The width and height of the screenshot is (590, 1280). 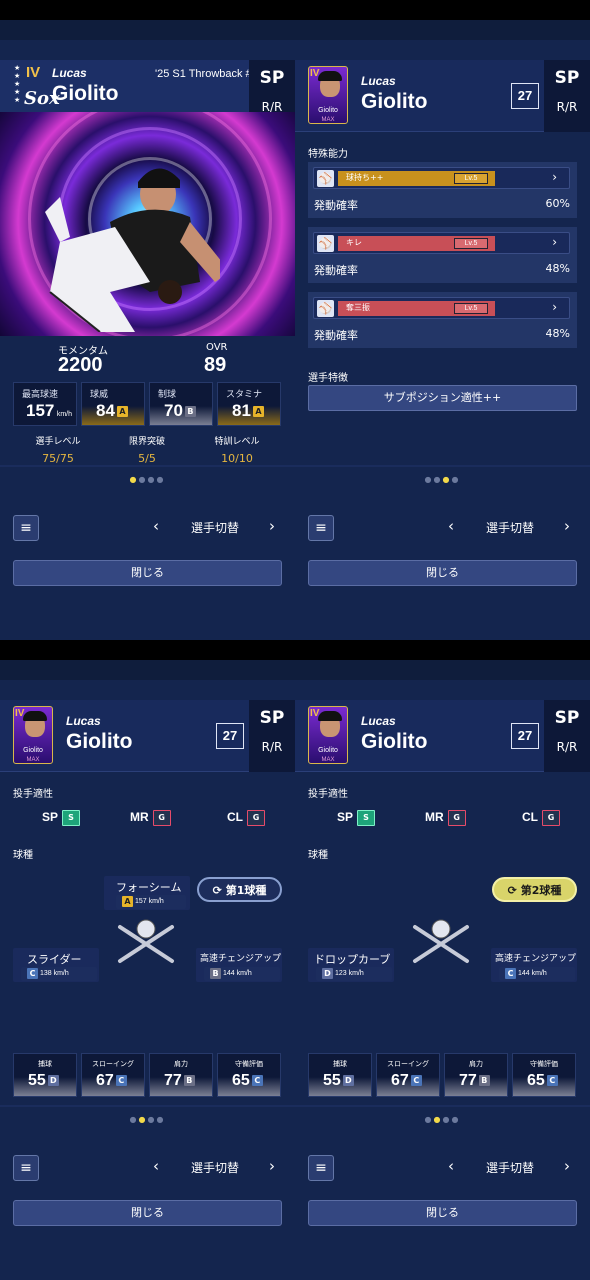 What do you see at coordinates (105, 1080) in the screenshot?
I see `field-value: 67` at bounding box center [105, 1080].